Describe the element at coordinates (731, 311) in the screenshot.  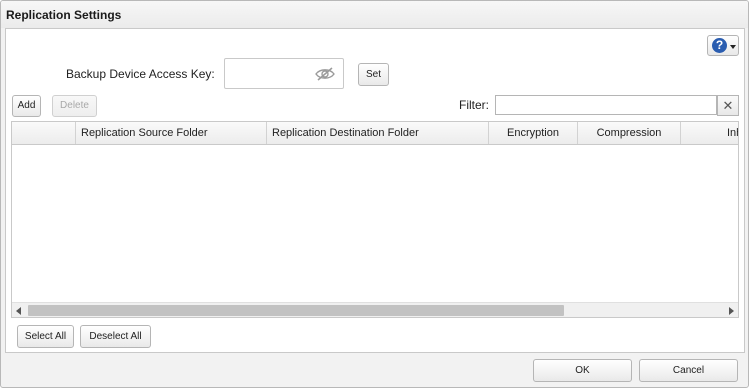
I see `scroll-right-icon` at that location.